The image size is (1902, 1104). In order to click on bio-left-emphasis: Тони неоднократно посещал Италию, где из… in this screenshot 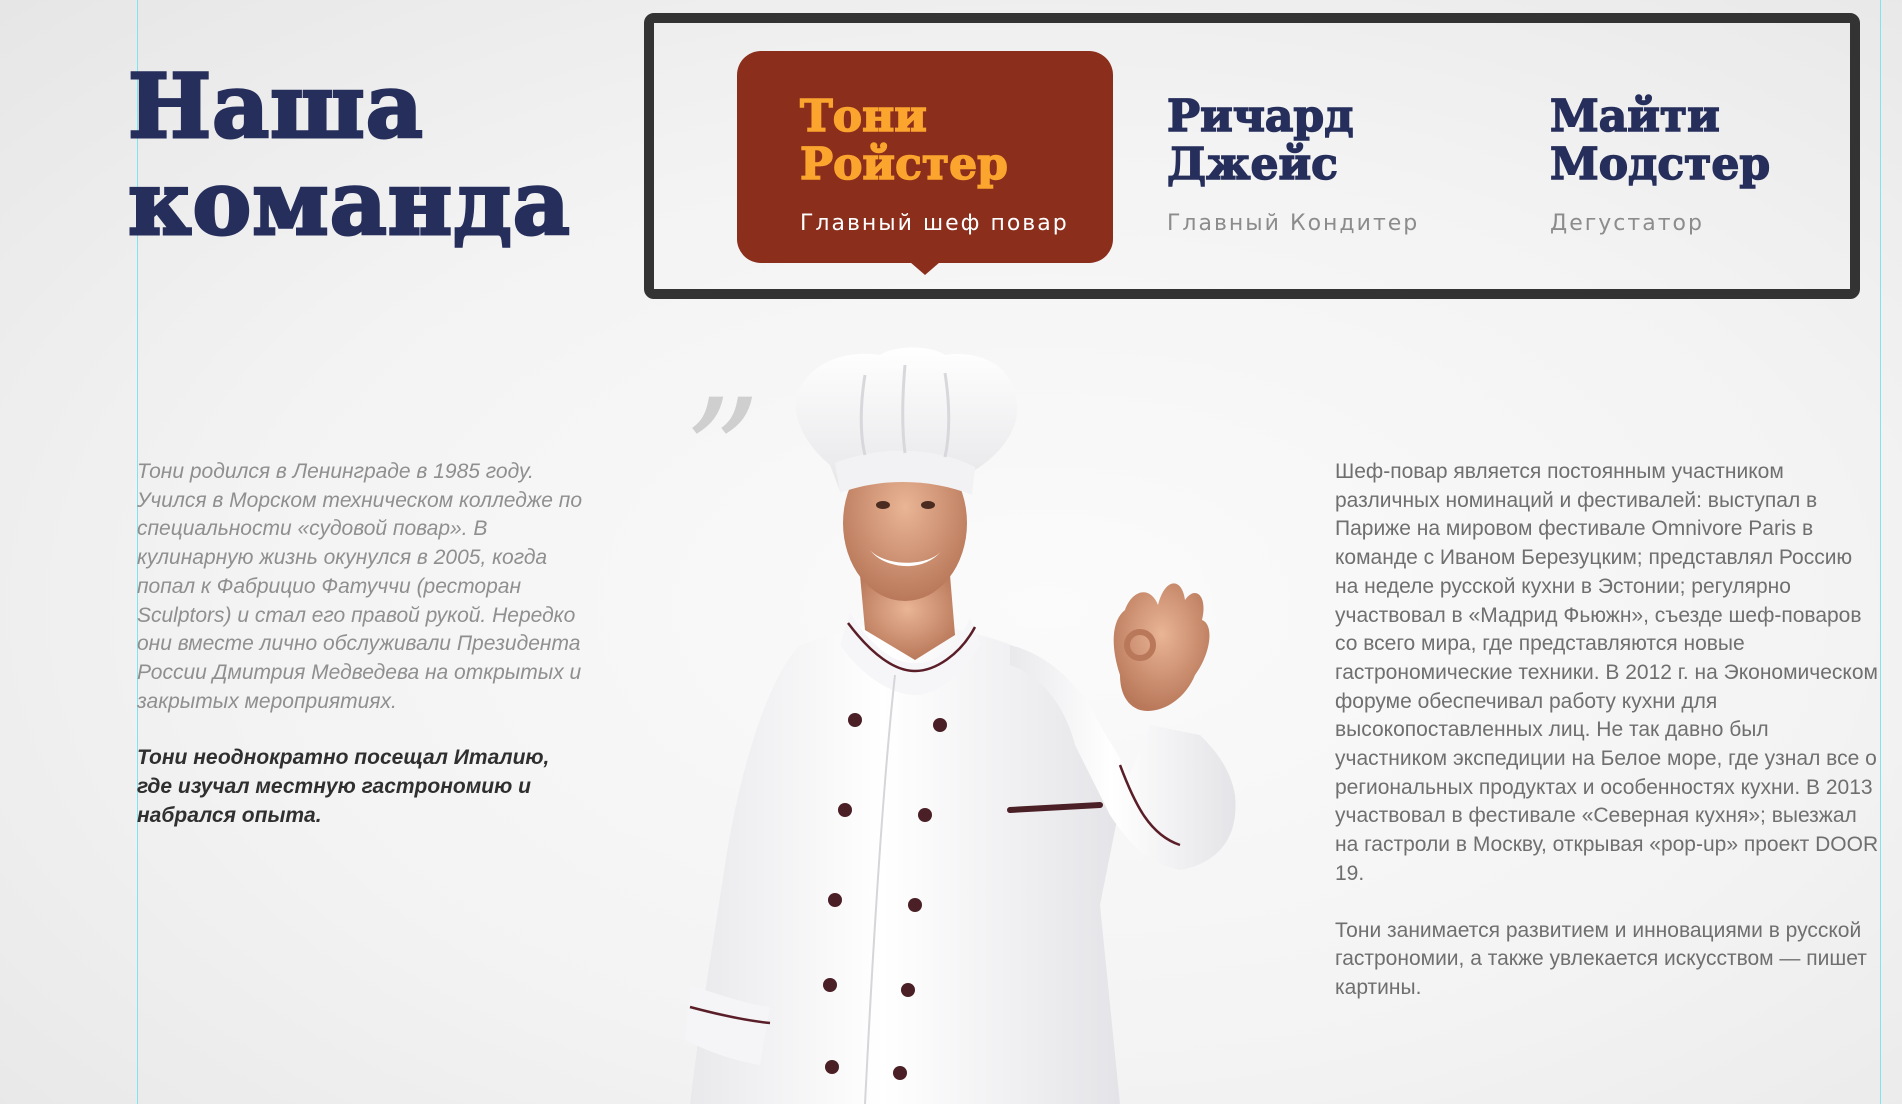, I will do `click(343, 786)`.